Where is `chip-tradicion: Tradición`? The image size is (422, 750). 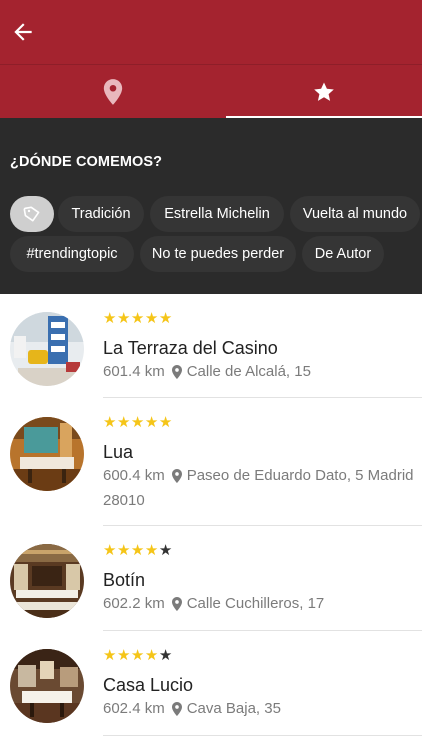
chip-tradicion: Tradición is located at coordinates (101, 214).